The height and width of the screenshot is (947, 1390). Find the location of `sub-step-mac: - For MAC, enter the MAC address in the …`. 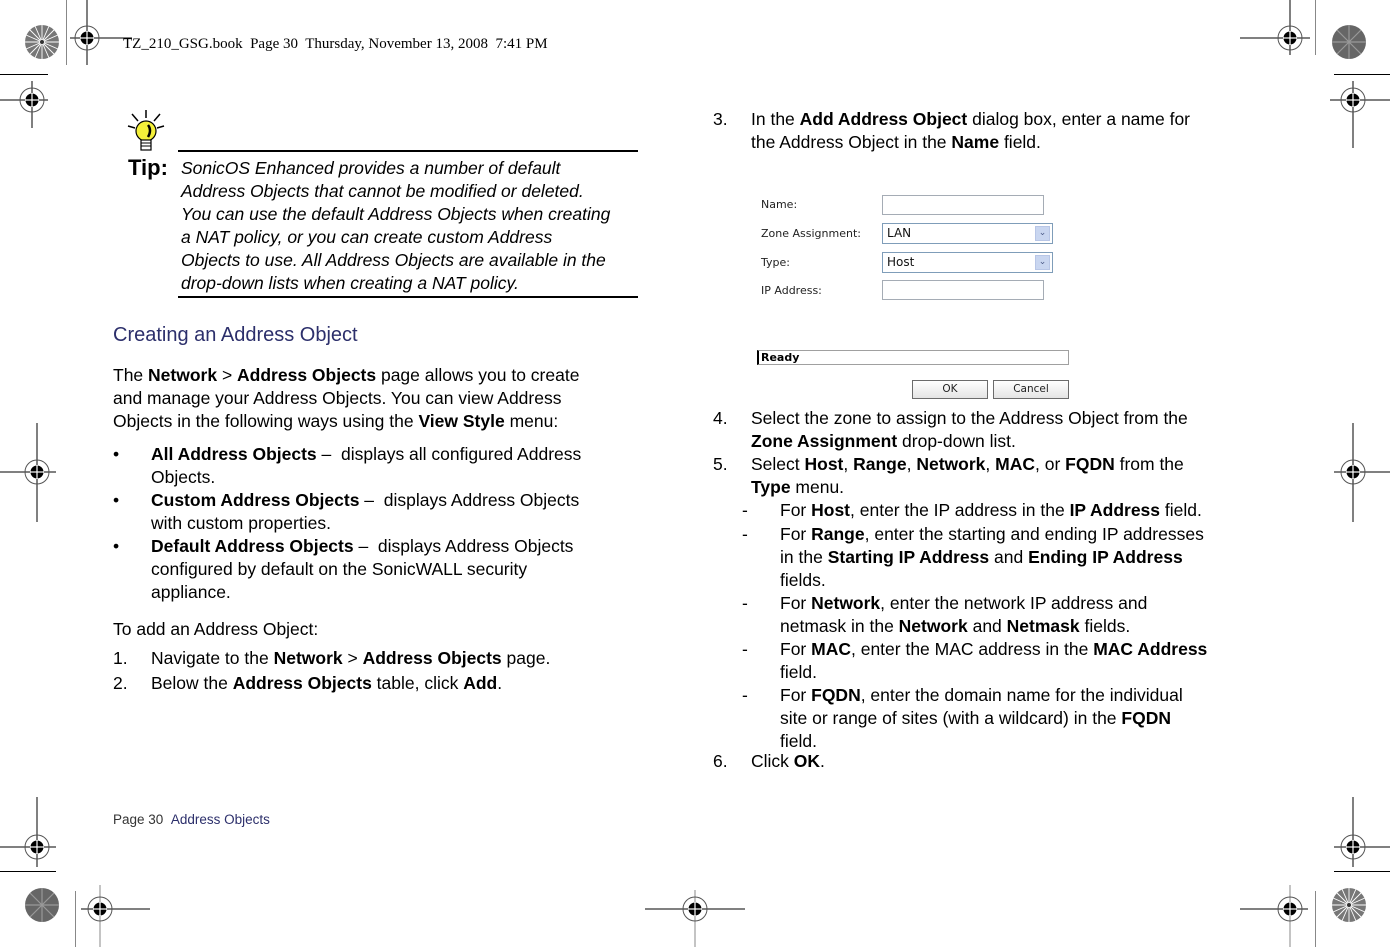

sub-step-mac: - For MAC, enter the MAC address in the … is located at coordinates (975, 660).